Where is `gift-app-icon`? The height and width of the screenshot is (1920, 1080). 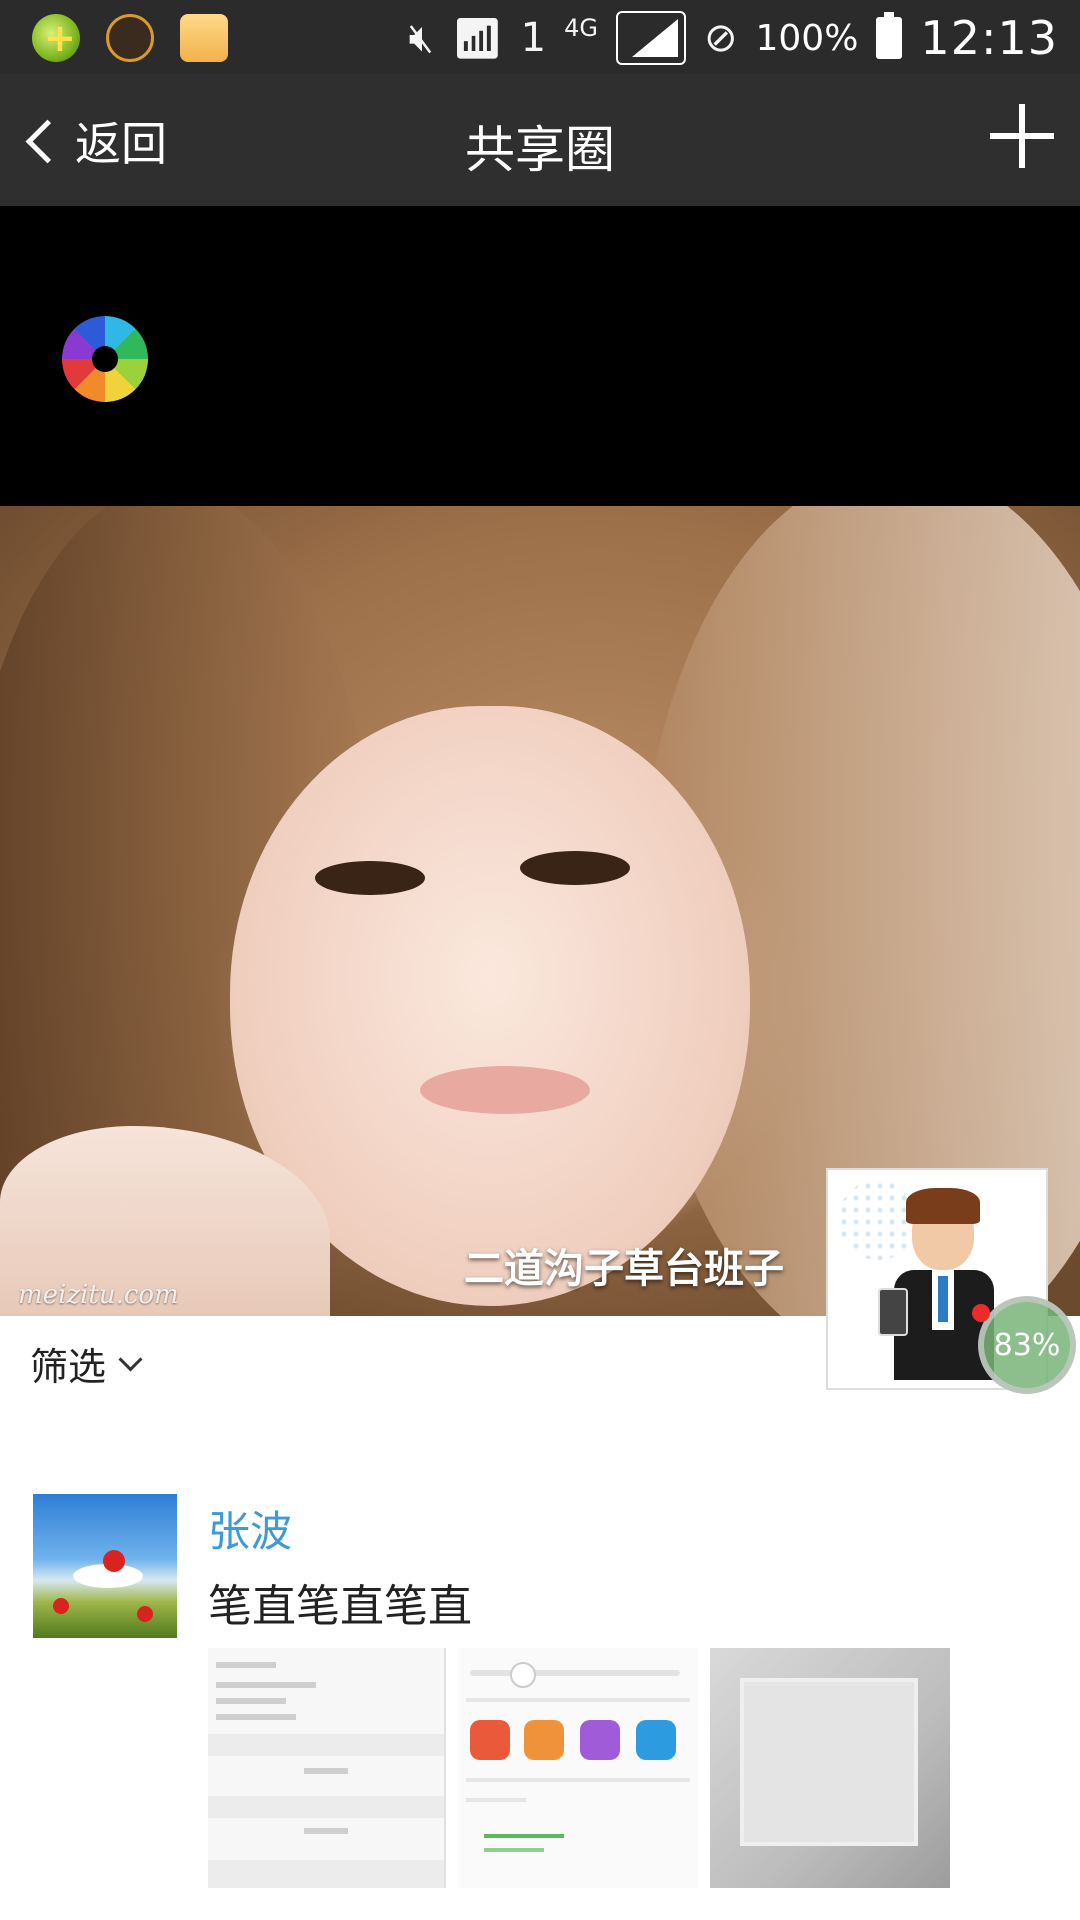
gift-app-icon is located at coordinates (204, 38).